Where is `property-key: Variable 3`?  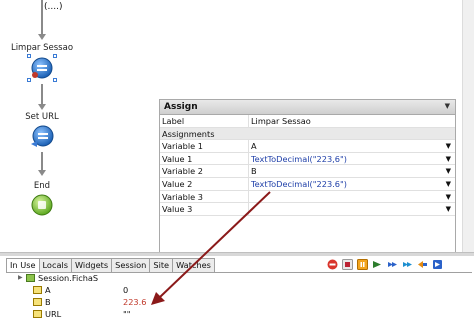
property-key: Variable 3 is located at coordinates (204, 196).